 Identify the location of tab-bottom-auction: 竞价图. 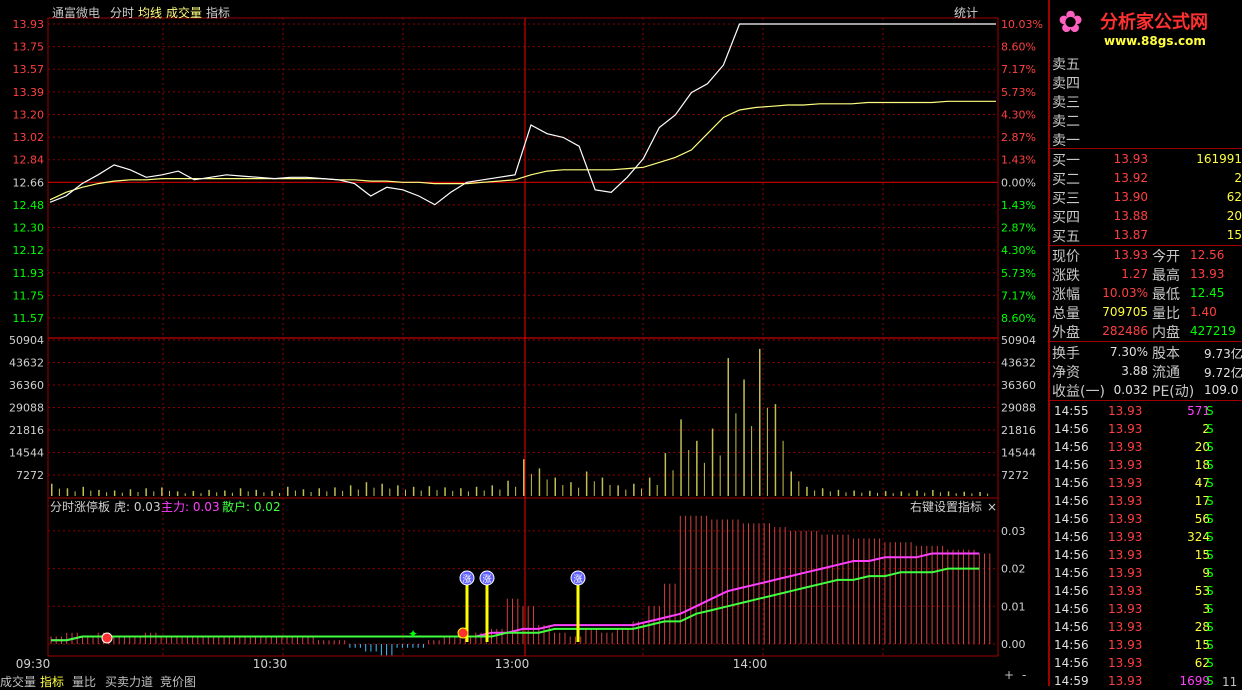
(178, 681).